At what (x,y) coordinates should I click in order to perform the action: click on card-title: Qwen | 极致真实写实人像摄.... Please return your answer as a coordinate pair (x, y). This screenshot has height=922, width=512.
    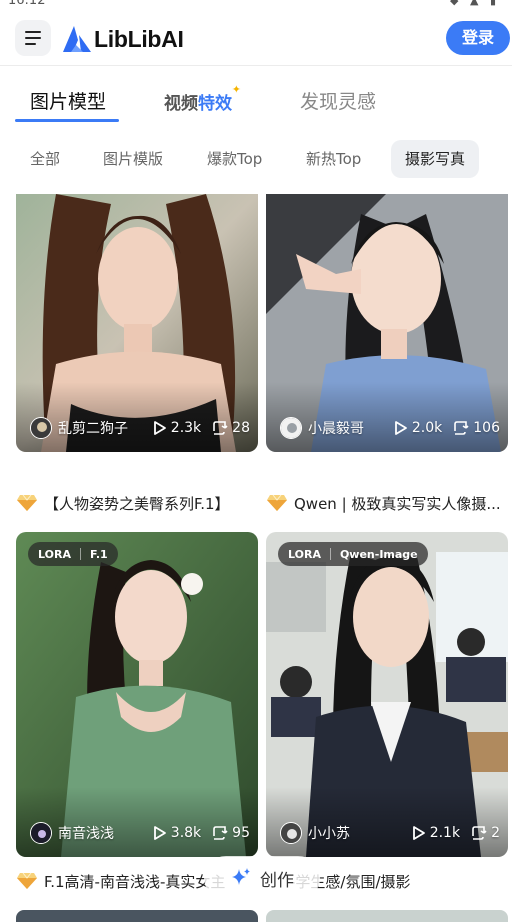
    Looking at the image, I should click on (388, 503).